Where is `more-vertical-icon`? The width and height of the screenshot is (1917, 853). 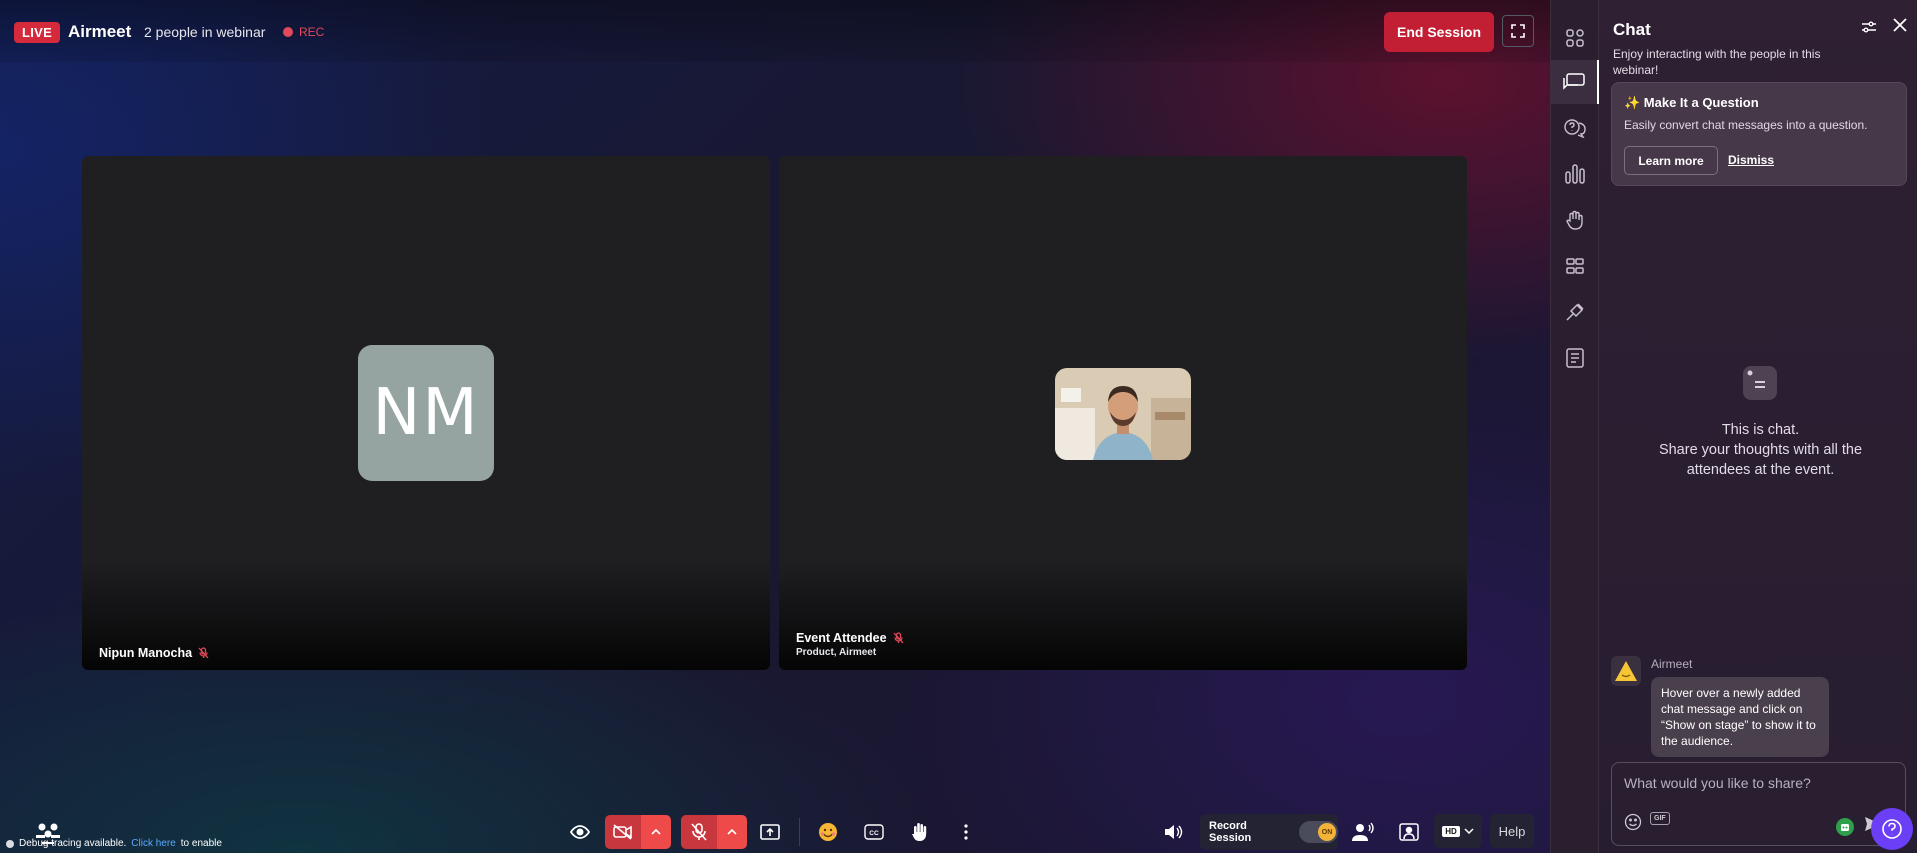
more-vertical-icon is located at coordinates (966, 832).